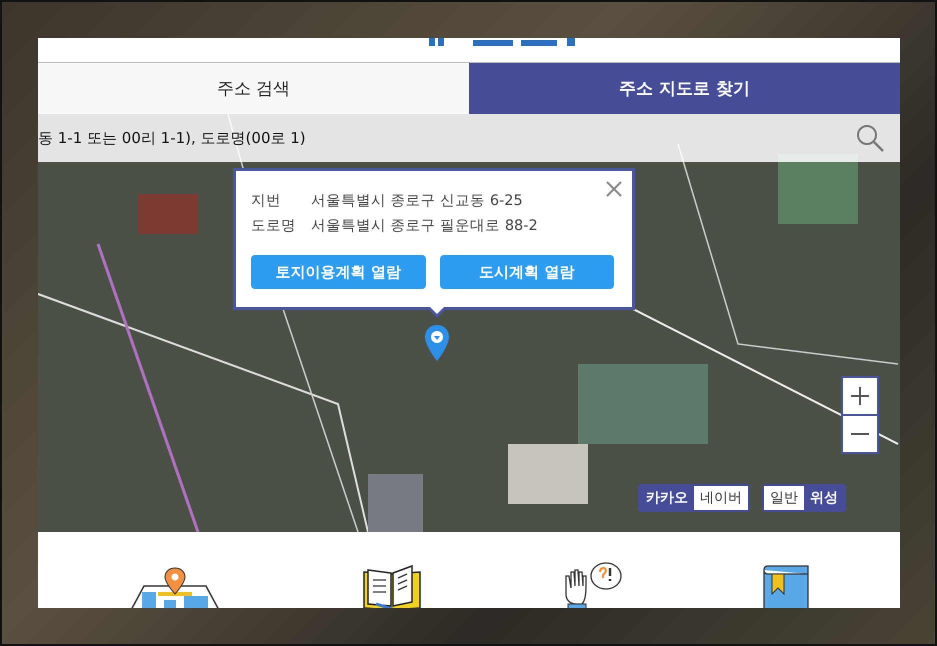  What do you see at coordinates (721, 498) in the screenshot?
I see `map-provider-option: 네이버` at bounding box center [721, 498].